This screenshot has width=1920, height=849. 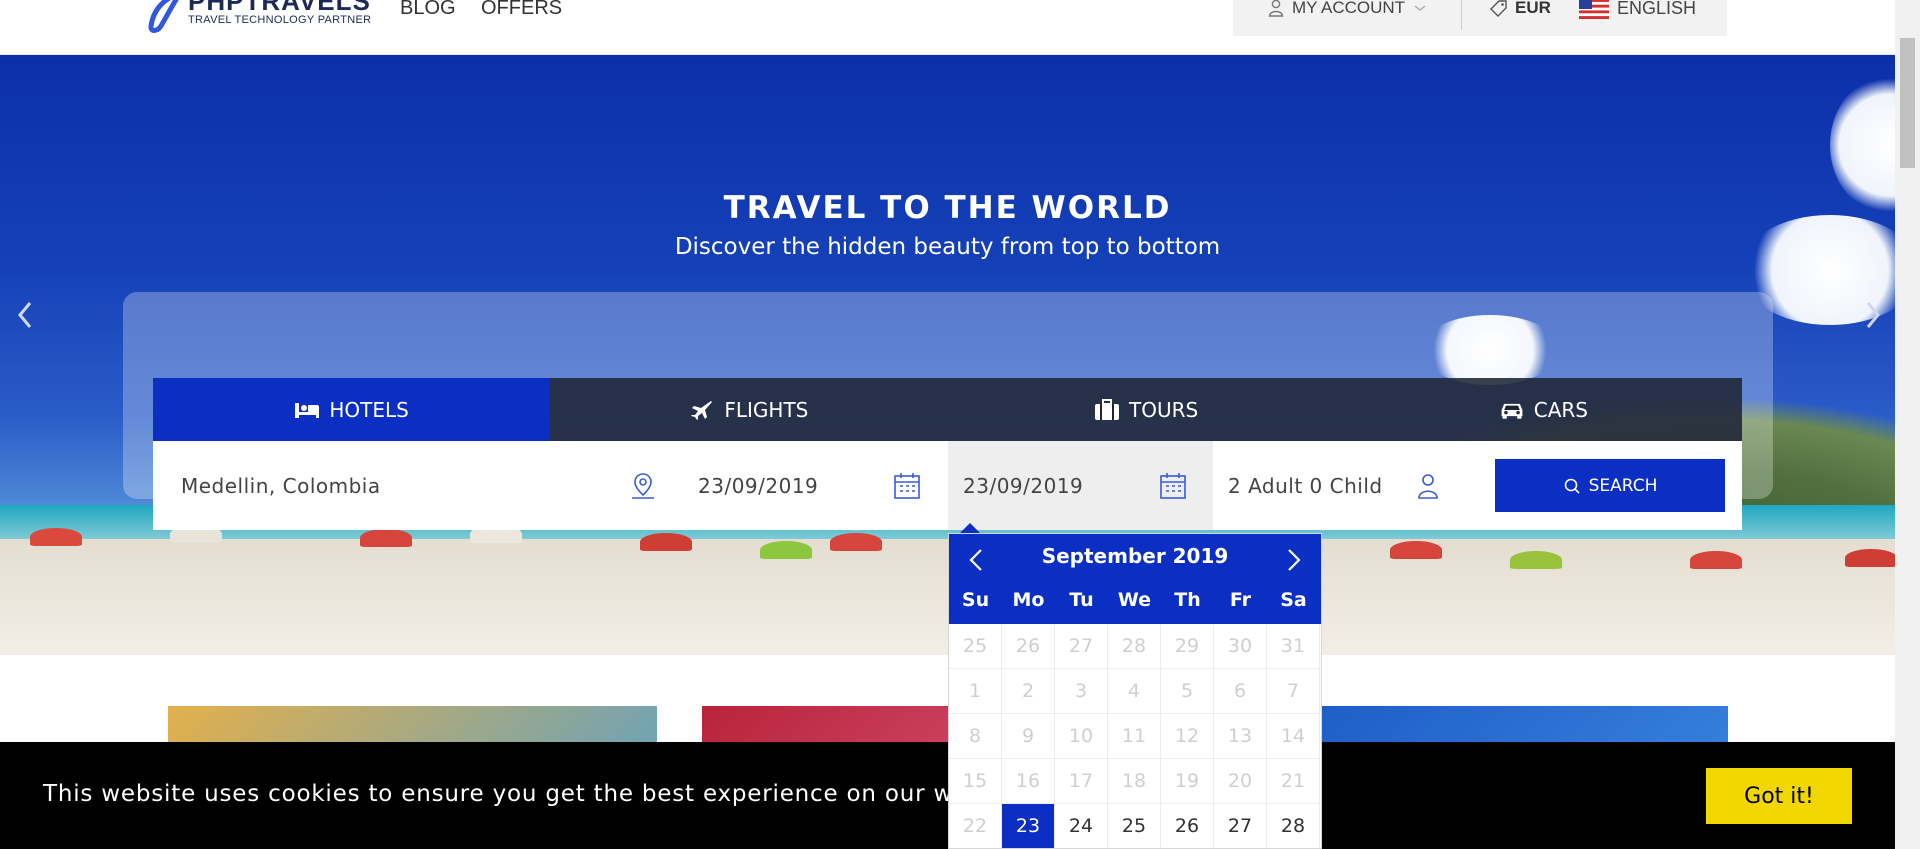 I want to click on calendar-day: 21, so click(x=1293, y=781).